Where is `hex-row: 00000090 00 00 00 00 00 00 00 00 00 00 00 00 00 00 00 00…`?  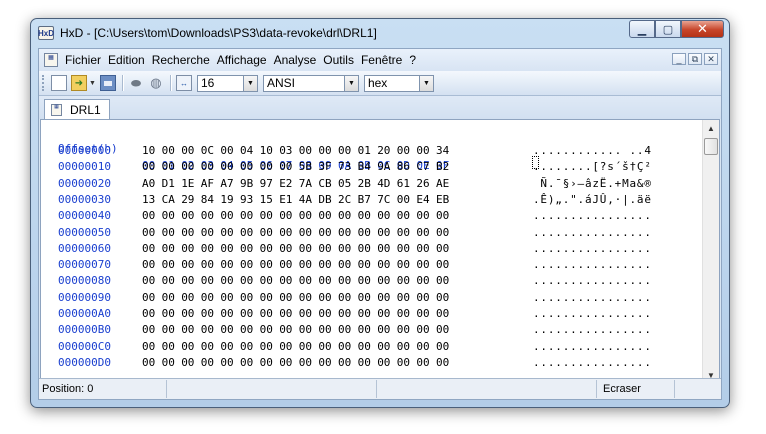 hex-row: 00000090 00 00 00 00 00 00 00 00 00 00 00 00 00 00 00 00… is located at coordinates (371, 298).